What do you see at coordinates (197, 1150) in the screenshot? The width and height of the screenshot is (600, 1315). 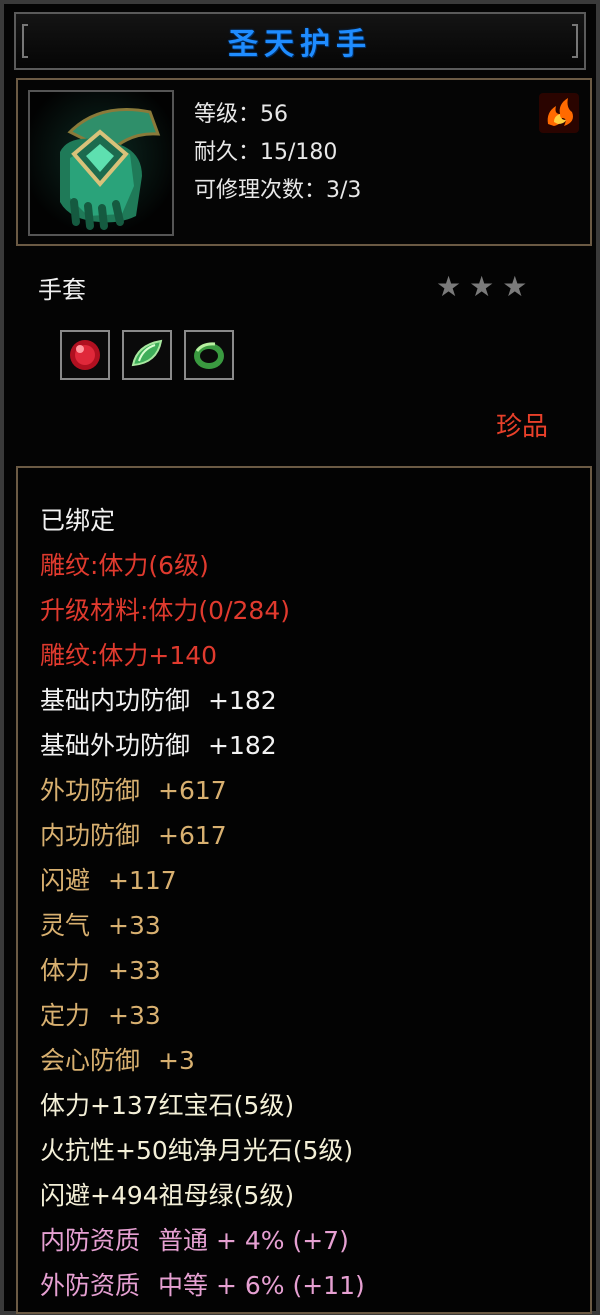 I see `attribute-row: 火抗性+50纯净月光石(5级)` at bounding box center [197, 1150].